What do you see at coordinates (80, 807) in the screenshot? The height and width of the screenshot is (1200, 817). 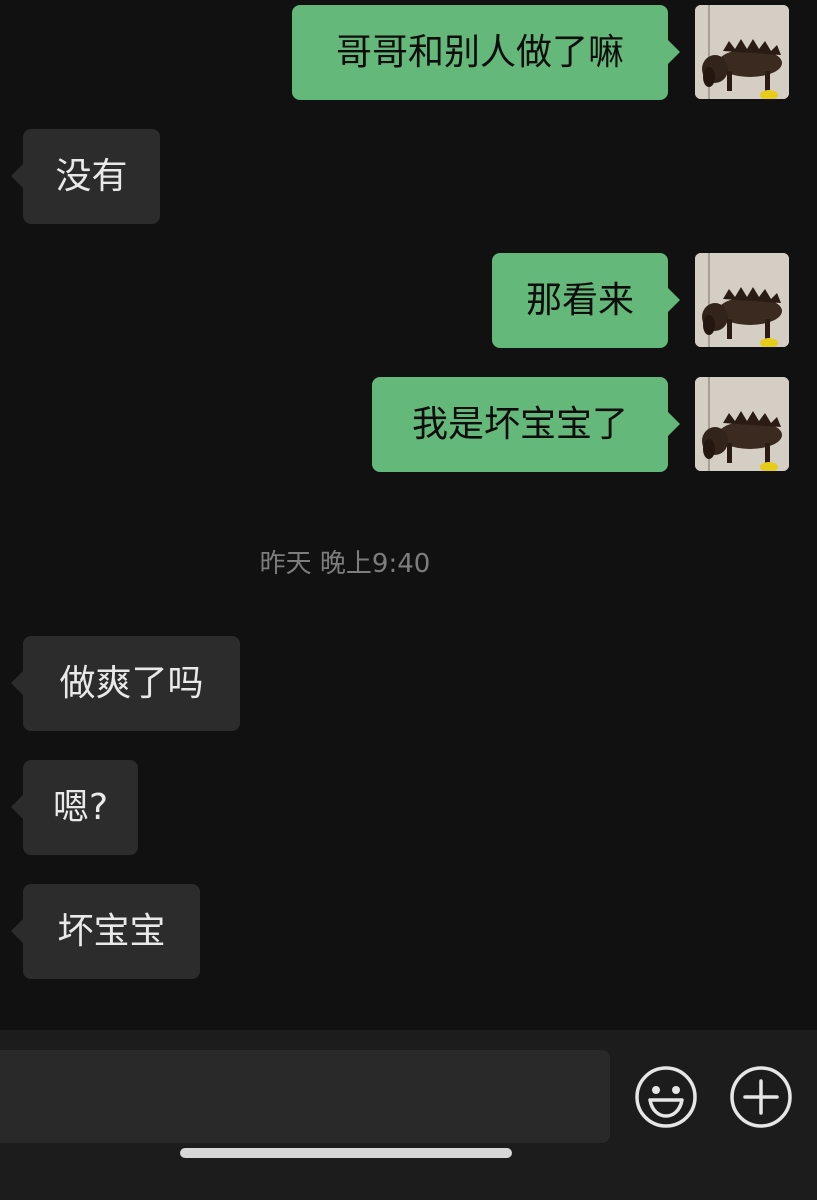 I see `message-text: 嗯?` at bounding box center [80, 807].